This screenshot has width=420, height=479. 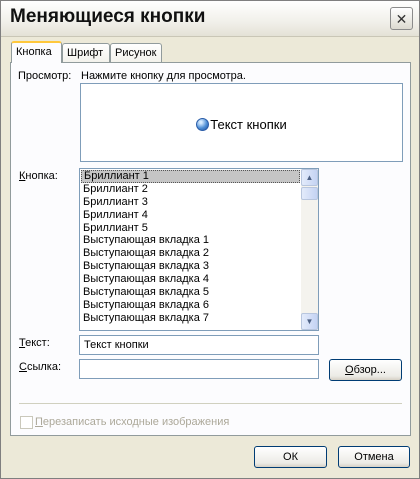 I want to click on cancel-button: Отмена, so click(x=374, y=457).